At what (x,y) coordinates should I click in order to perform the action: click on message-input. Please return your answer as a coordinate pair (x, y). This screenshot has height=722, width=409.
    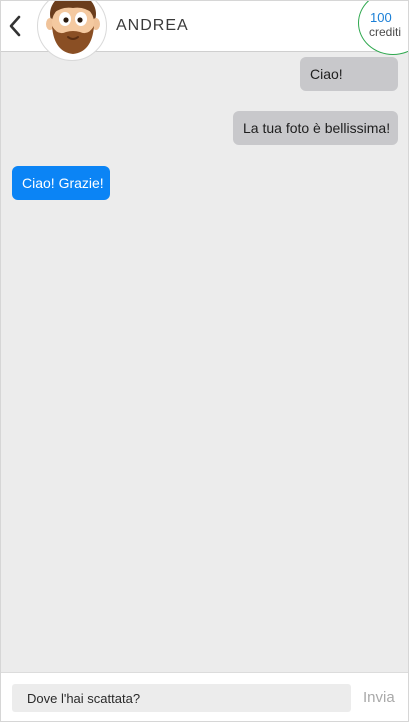
    Looking at the image, I should click on (181, 698).